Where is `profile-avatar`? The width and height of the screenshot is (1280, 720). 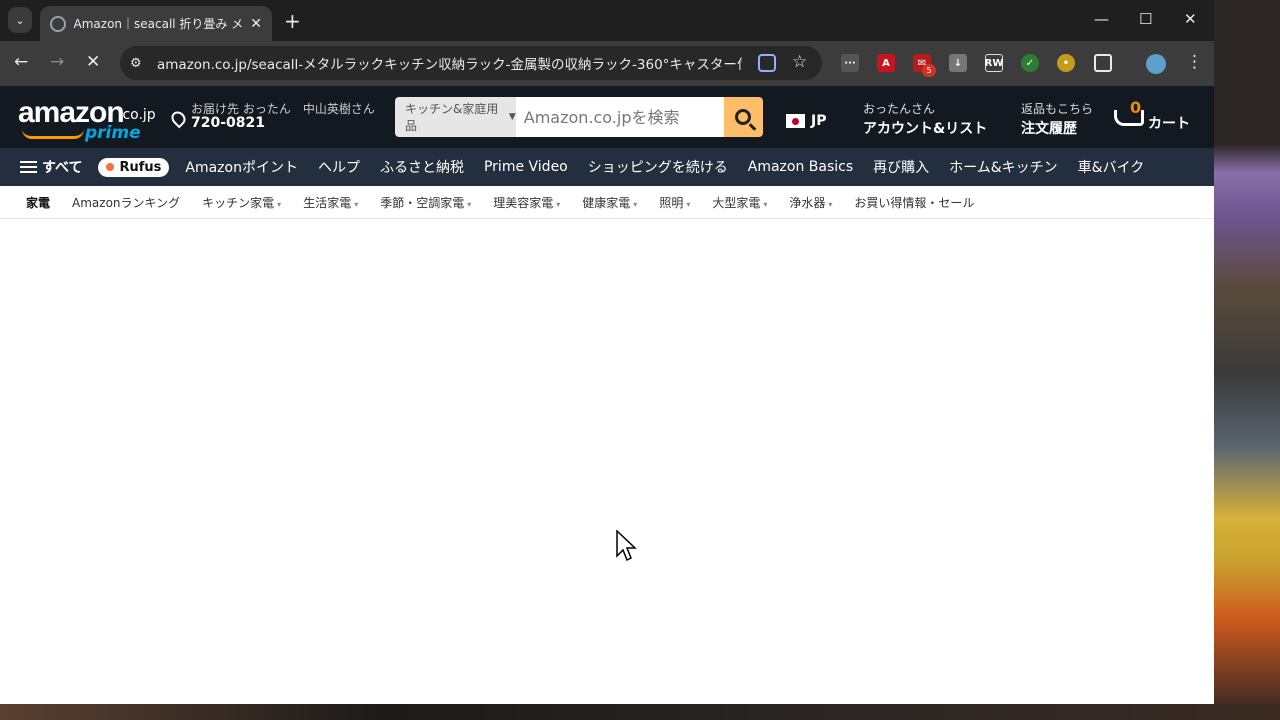
profile-avatar is located at coordinates (1156, 64).